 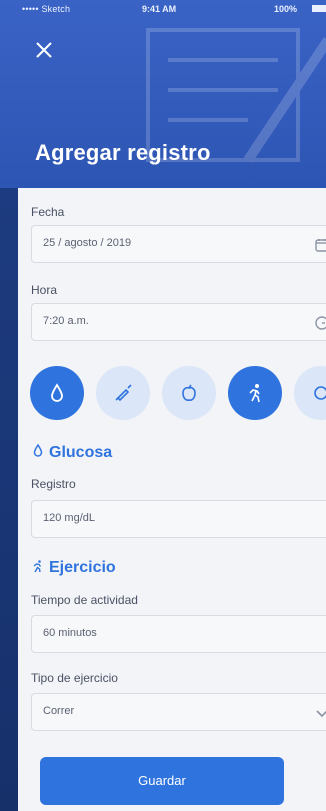 What do you see at coordinates (53, 484) in the screenshot?
I see `registro-label: Registro` at bounding box center [53, 484].